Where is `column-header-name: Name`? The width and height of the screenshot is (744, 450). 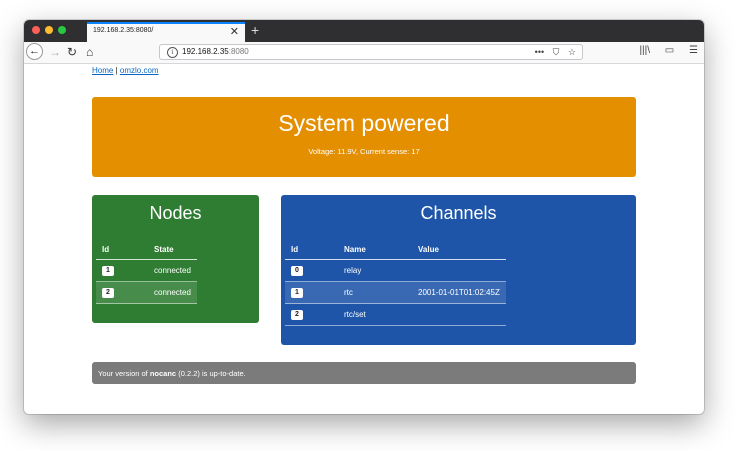
column-header-name: Name is located at coordinates (375, 249).